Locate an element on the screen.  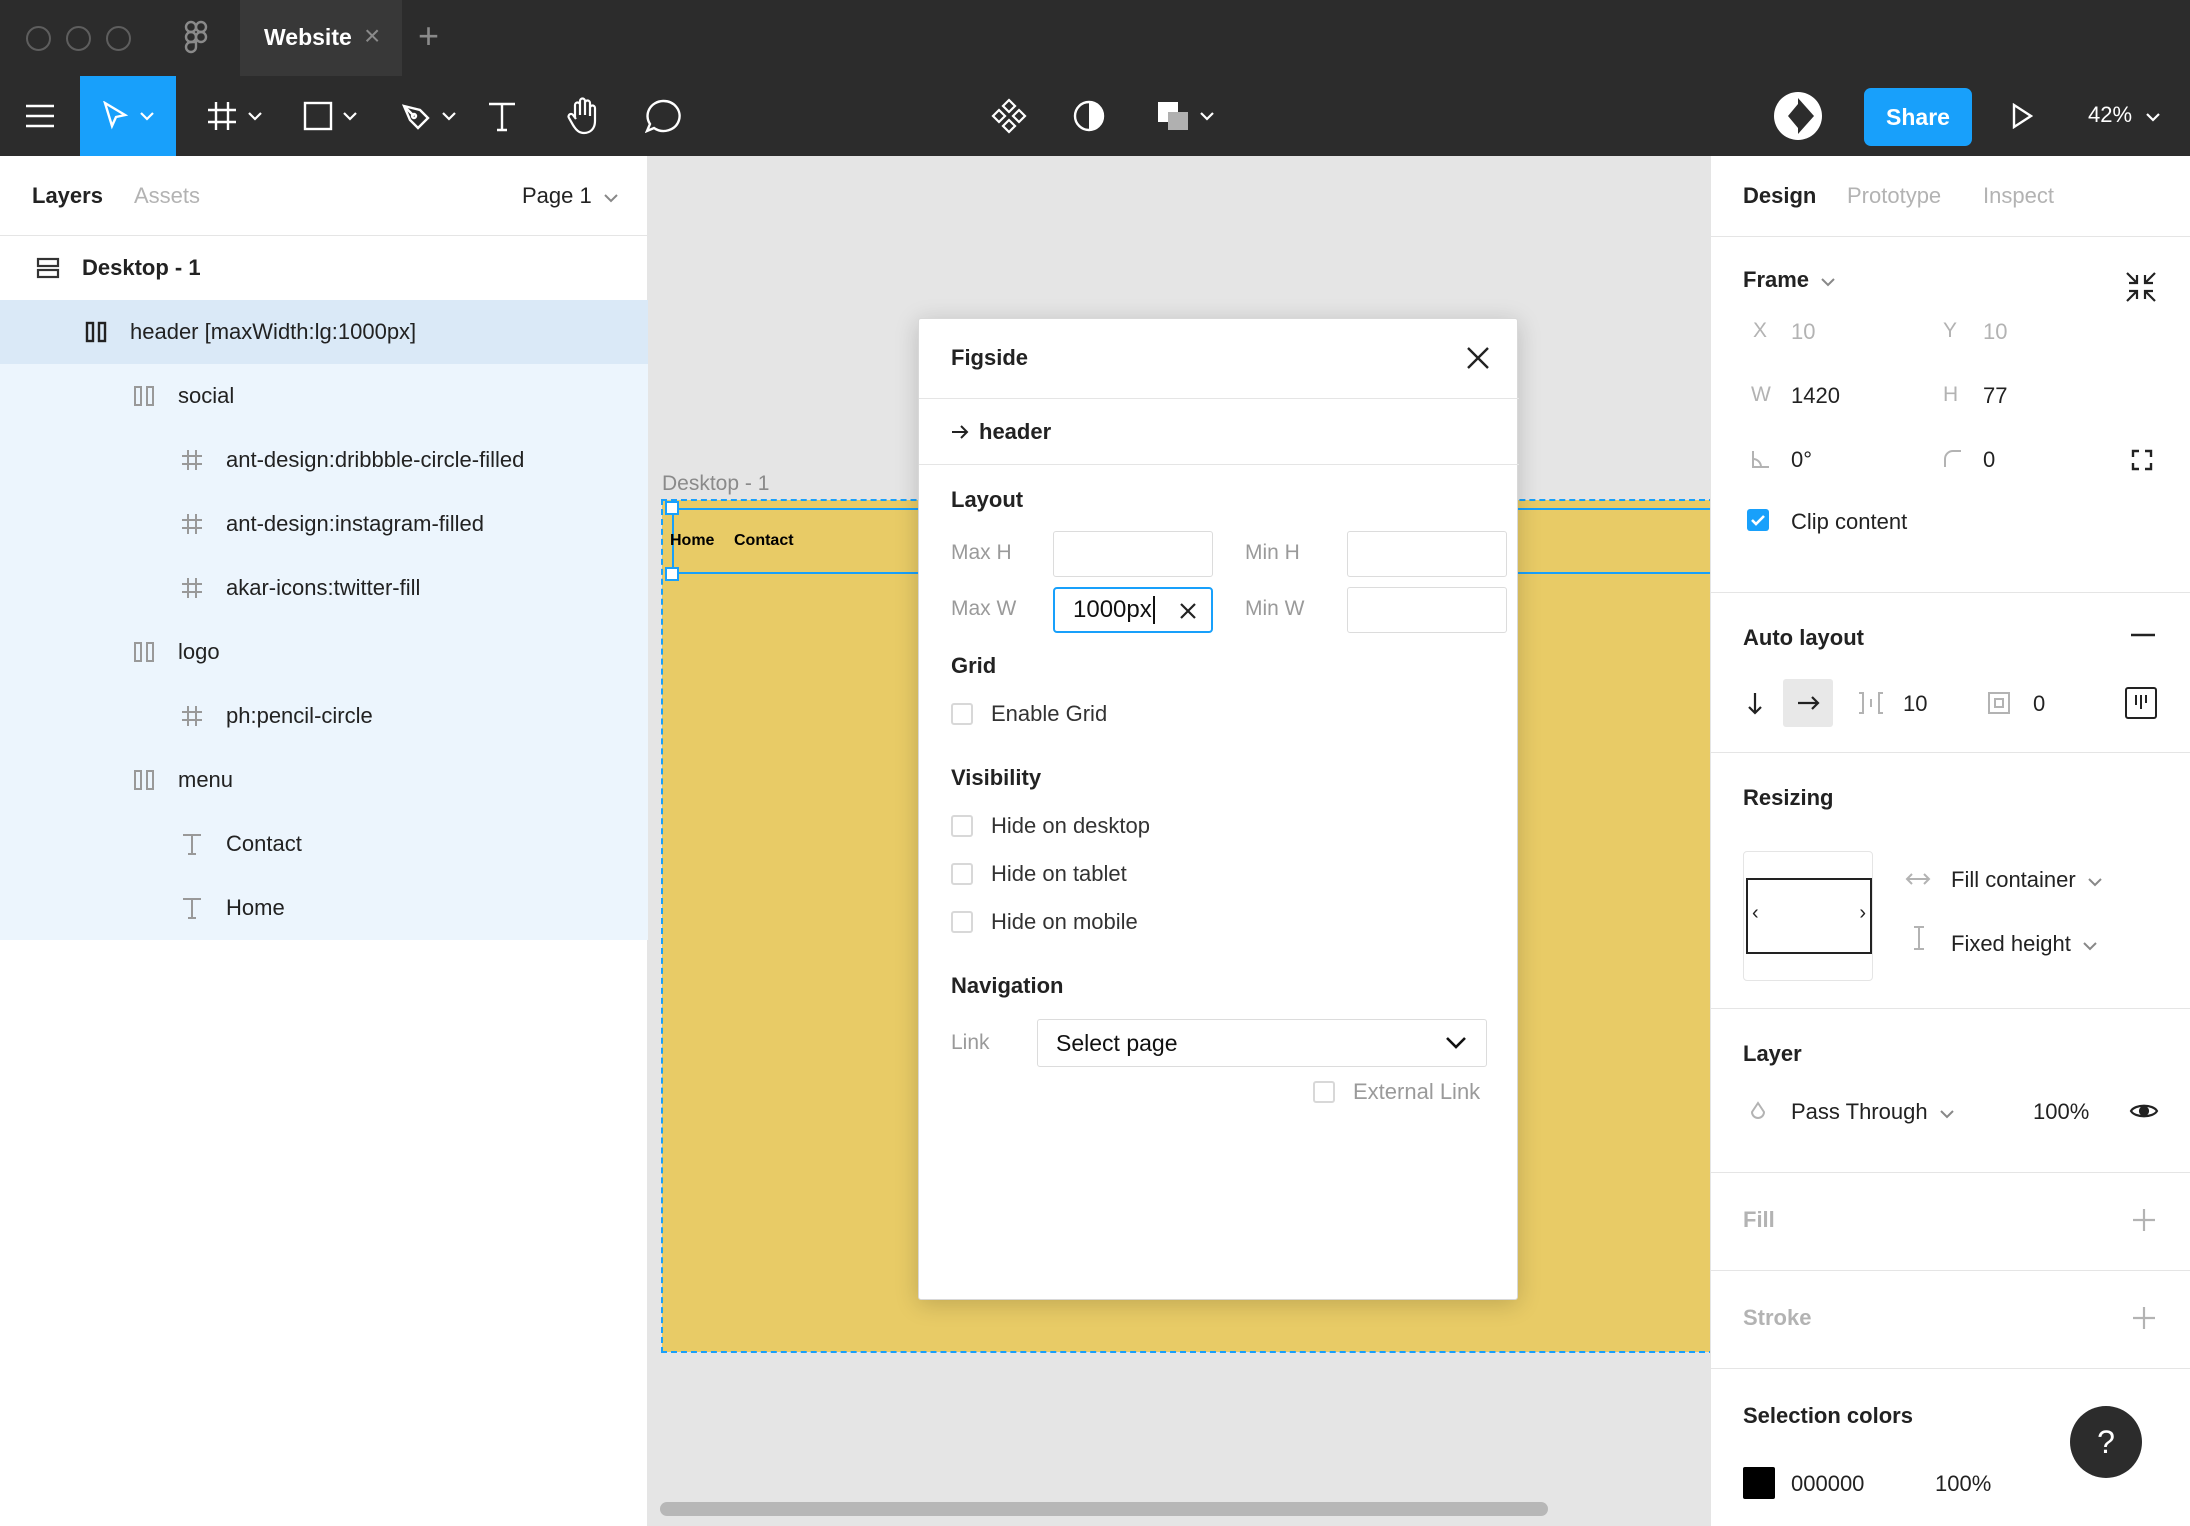
resizing-title: Resizing is located at coordinates (1788, 797).